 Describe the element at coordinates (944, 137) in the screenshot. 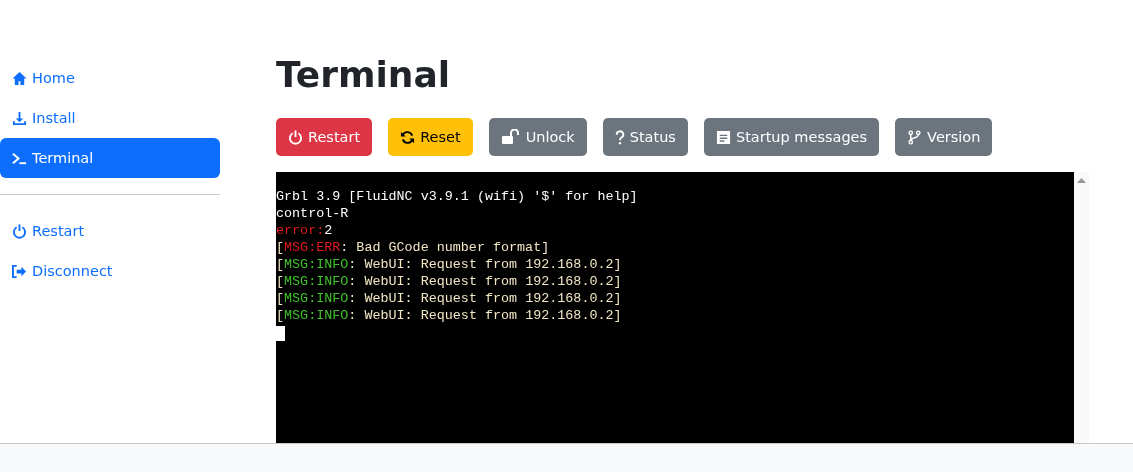

I see `toolbar-button: Version` at that location.